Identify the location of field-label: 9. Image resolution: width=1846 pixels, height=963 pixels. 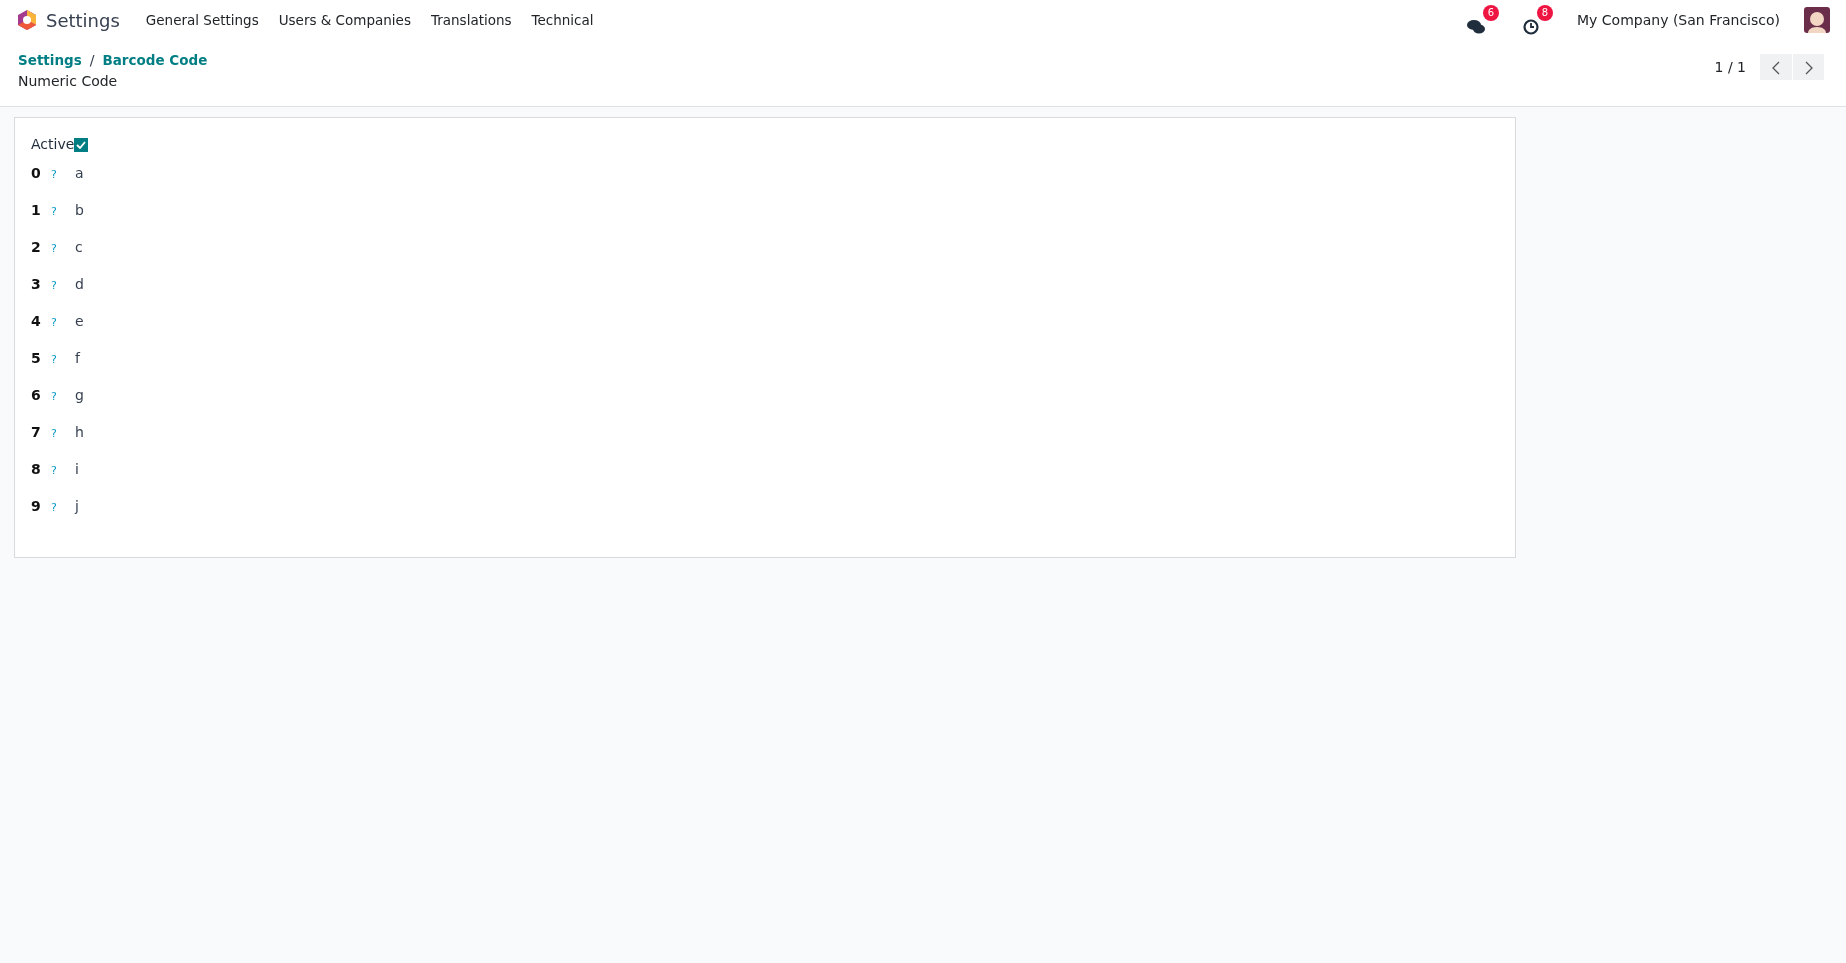
(36, 506).